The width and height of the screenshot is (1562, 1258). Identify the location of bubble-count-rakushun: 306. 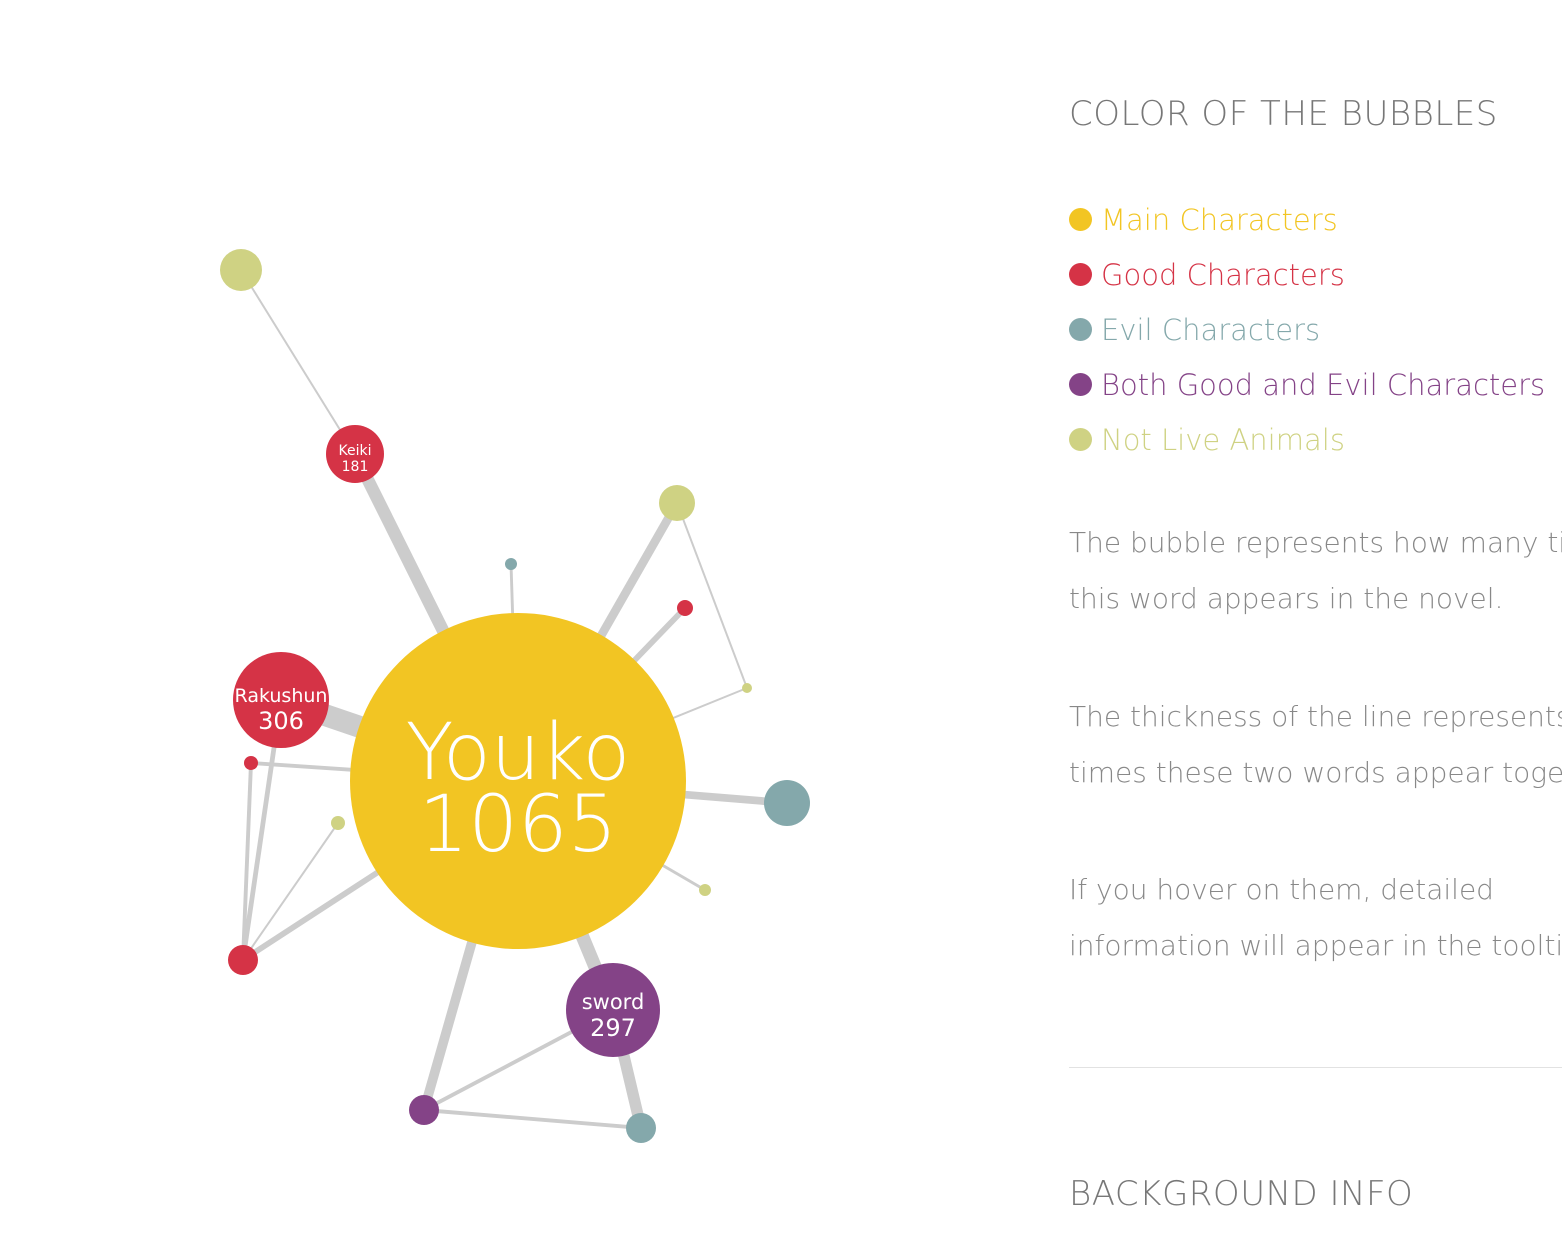
(281, 721).